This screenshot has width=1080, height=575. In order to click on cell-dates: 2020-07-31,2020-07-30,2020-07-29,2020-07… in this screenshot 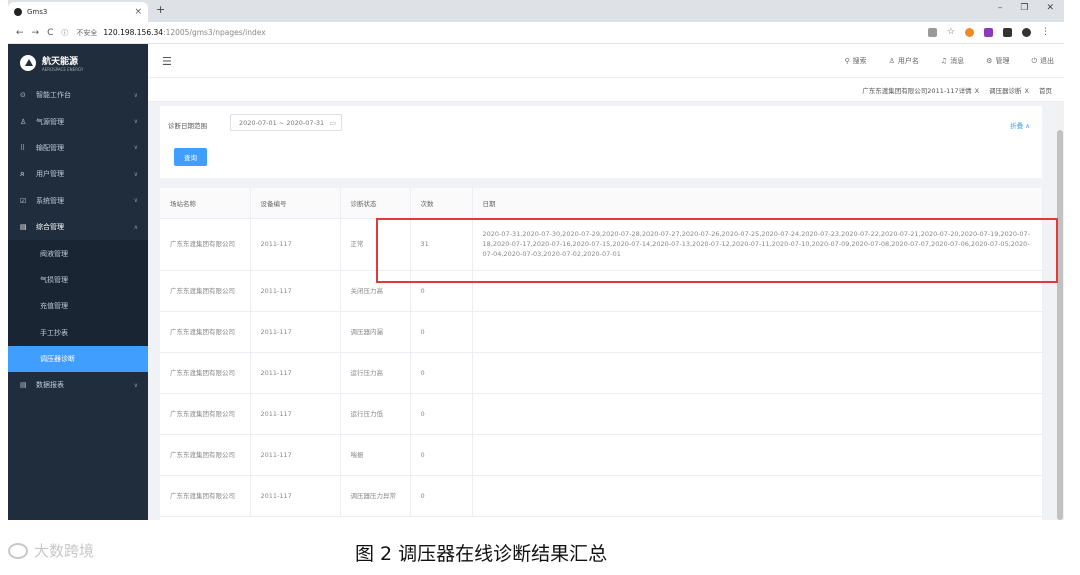, I will do `click(757, 244)`.